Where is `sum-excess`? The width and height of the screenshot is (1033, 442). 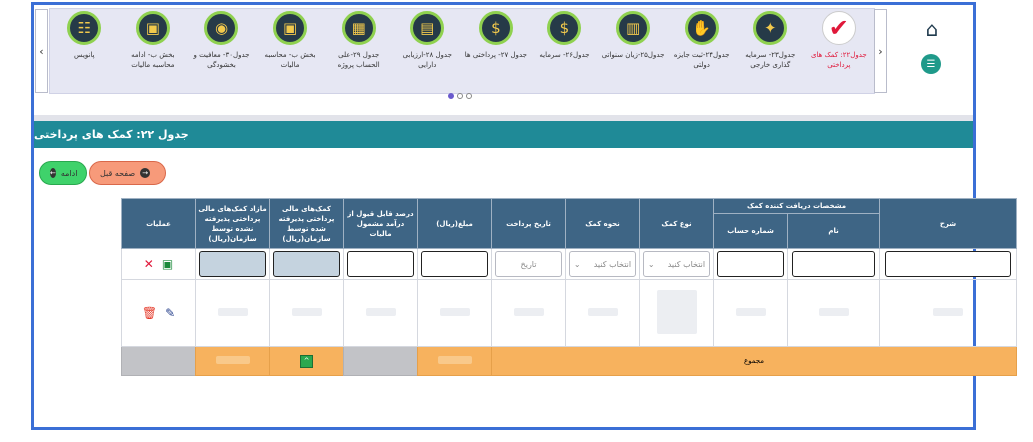 sum-excess is located at coordinates (232, 360).